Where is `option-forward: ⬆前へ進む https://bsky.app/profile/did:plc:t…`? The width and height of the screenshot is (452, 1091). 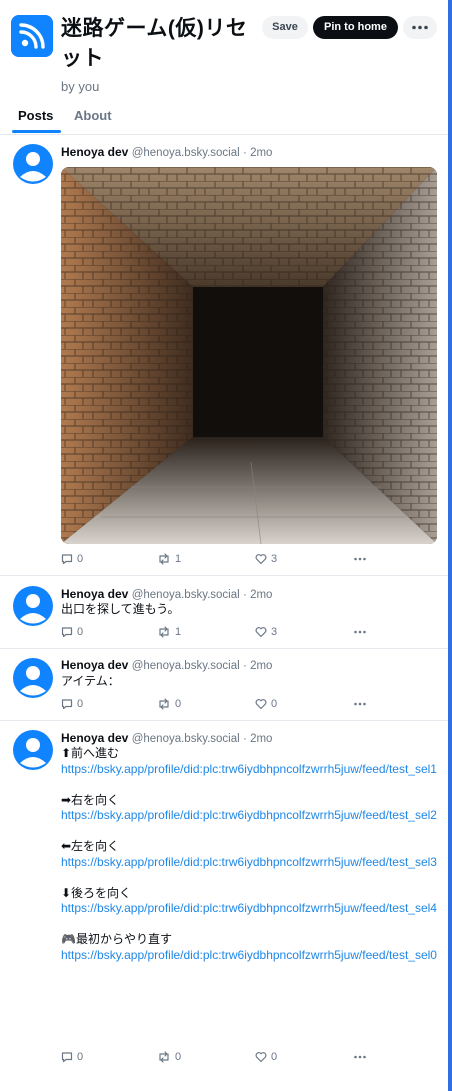
option-forward: ⬆前へ進む https://bsky.app/profile/did:plc:t… is located at coordinates (250, 761).